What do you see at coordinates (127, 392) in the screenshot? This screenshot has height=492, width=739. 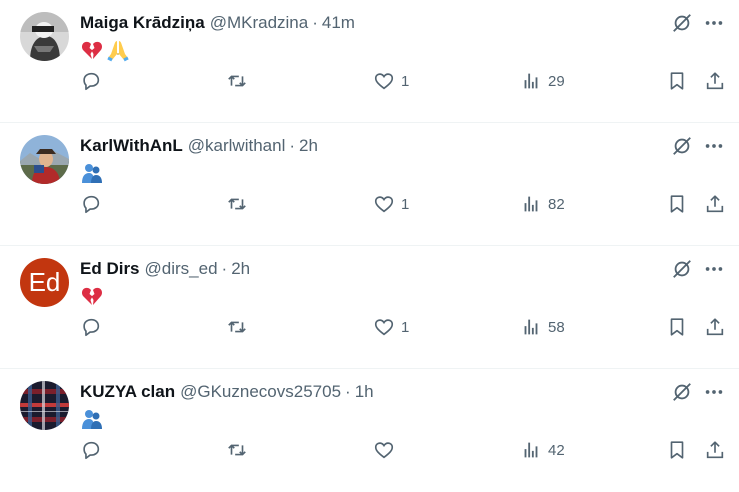 I see `display-name: KUZYA clan` at bounding box center [127, 392].